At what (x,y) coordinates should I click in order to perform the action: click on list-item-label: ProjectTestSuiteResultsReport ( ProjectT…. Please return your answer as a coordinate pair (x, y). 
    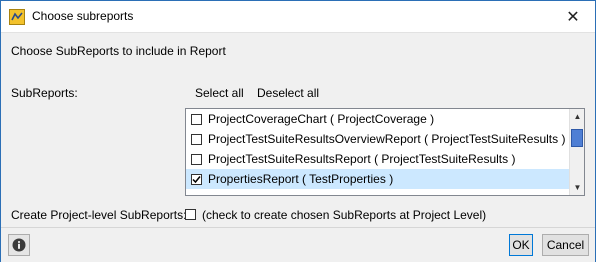
    Looking at the image, I should click on (362, 159).